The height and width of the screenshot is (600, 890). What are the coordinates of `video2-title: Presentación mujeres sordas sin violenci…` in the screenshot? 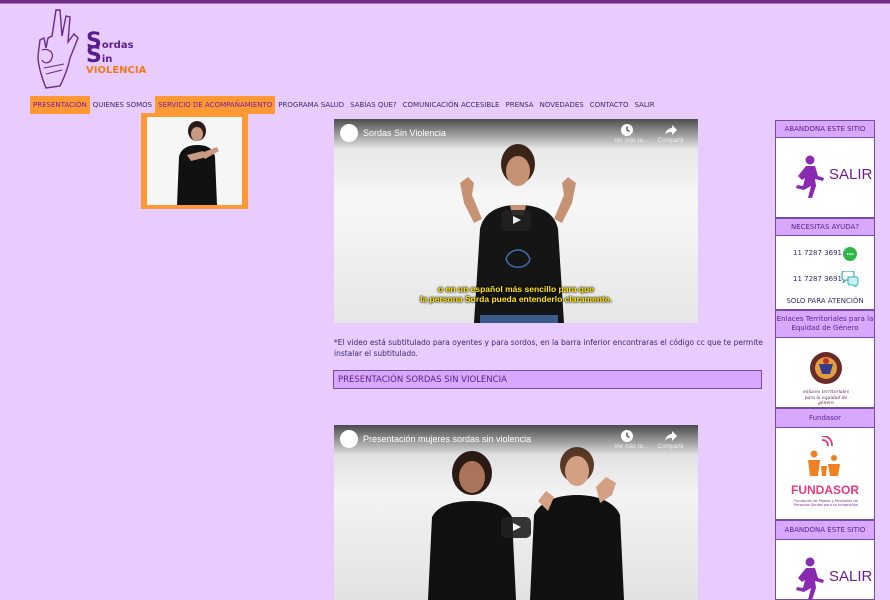 It's located at (447, 439).